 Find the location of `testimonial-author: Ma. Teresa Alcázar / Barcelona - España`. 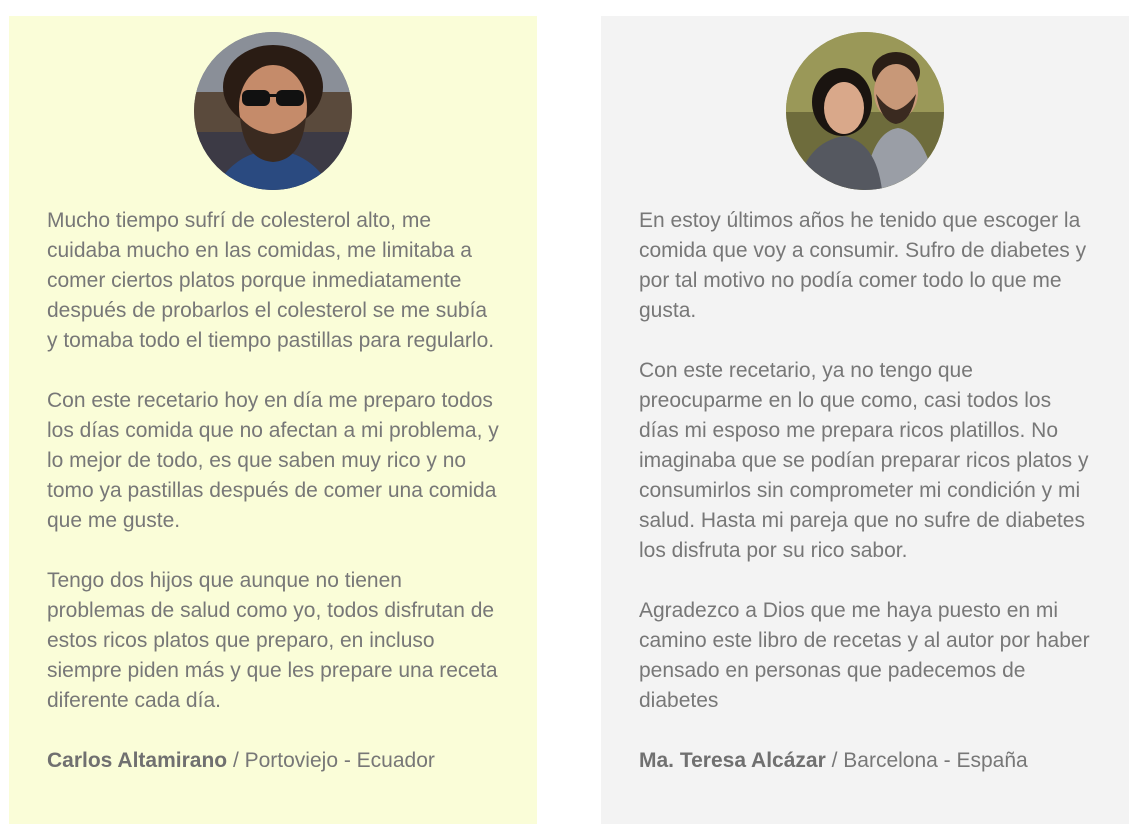

testimonial-author: Ma. Teresa Alcázar / Barcelona - España is located at coordinates (865, 761).